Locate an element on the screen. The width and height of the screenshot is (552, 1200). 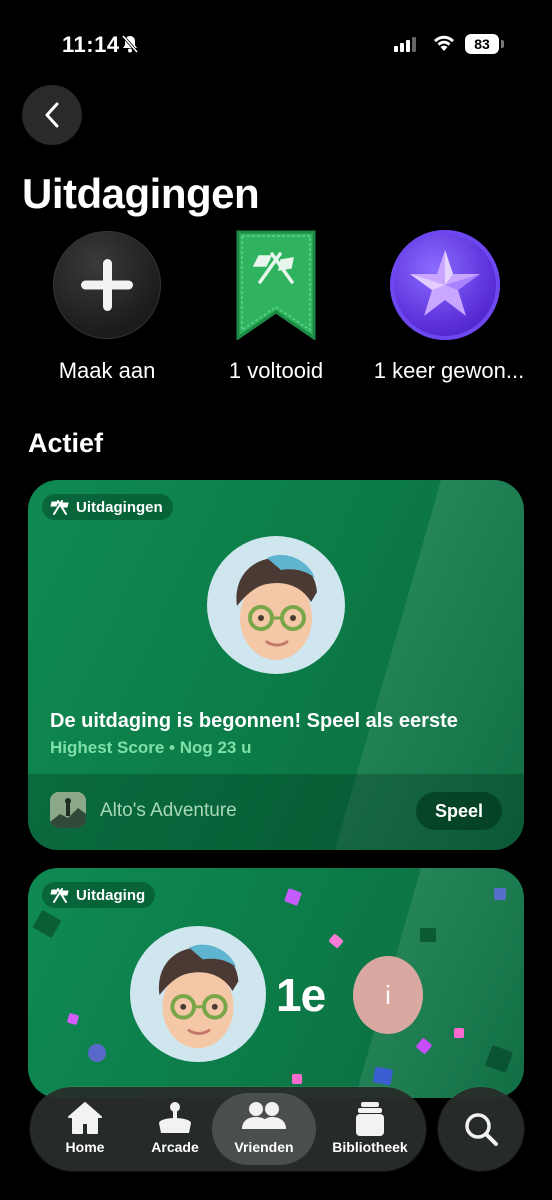
joystick-icon is located at coordinates (175, 1121).